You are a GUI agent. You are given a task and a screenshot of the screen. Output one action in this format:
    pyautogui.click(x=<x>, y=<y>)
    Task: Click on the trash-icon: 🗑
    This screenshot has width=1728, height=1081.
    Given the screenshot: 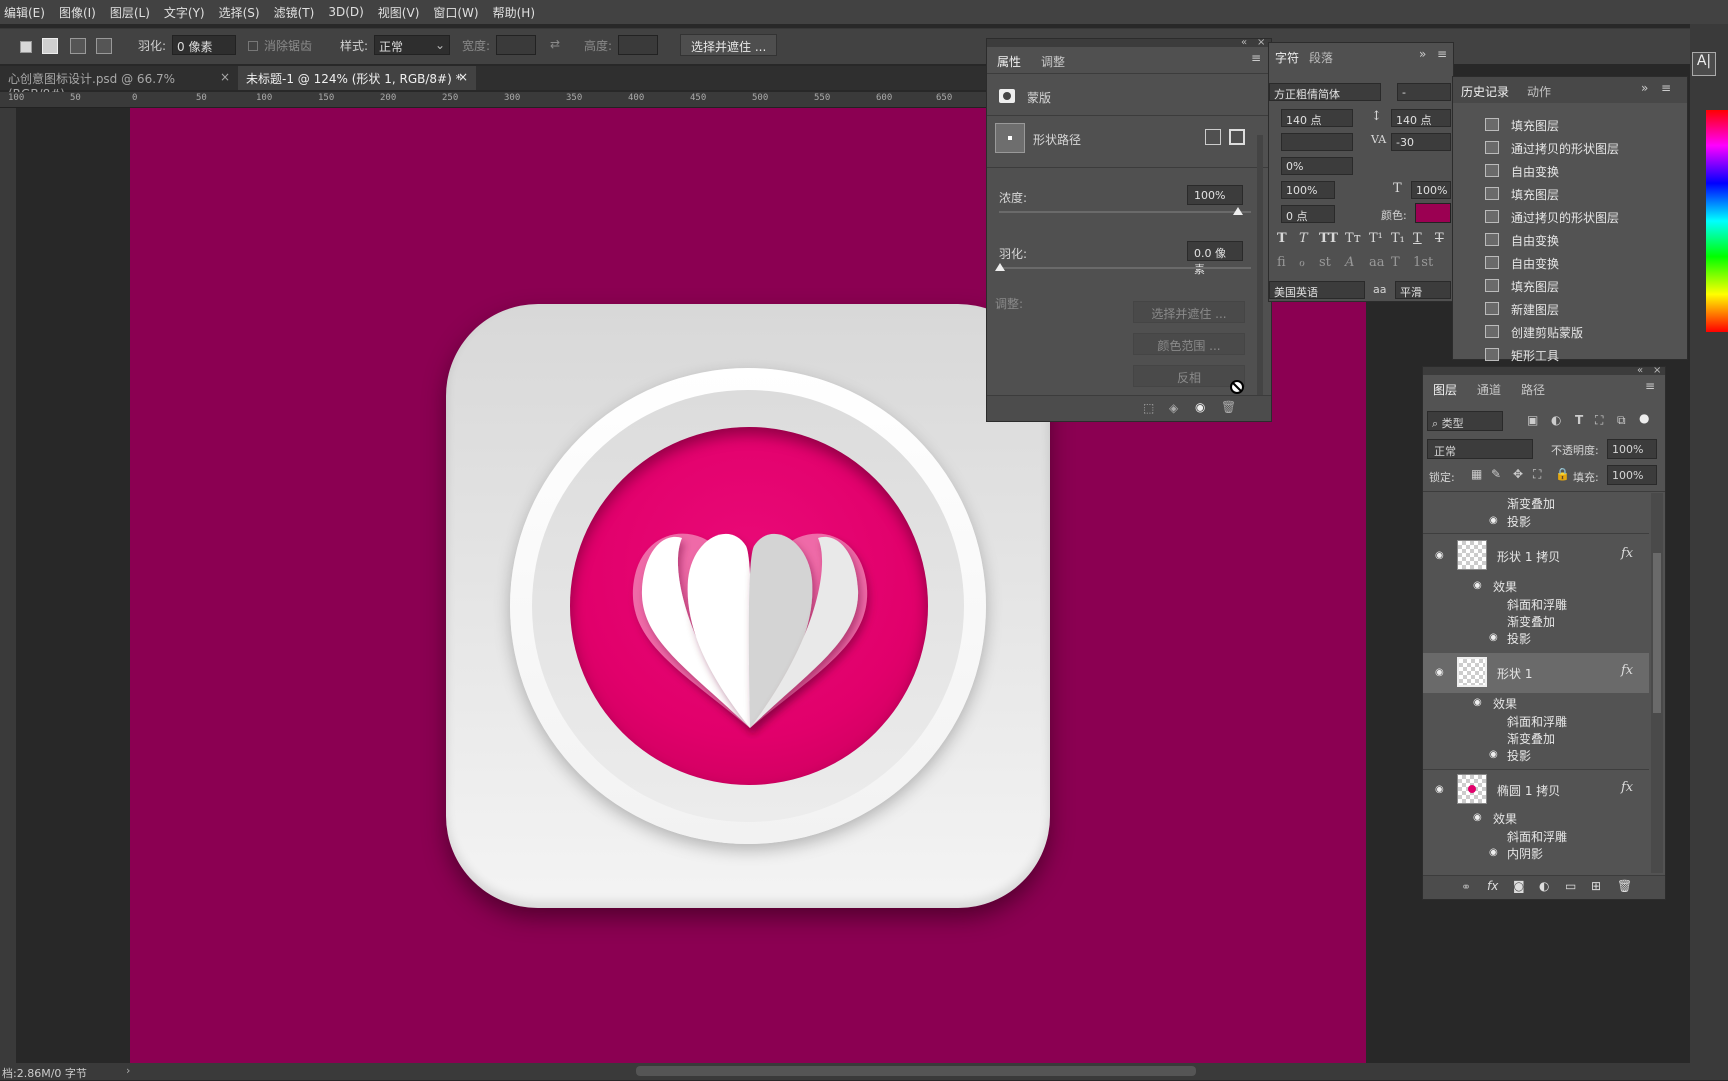 What is the action you would take?
    pyautogui.click(x=1624, y=886)
    